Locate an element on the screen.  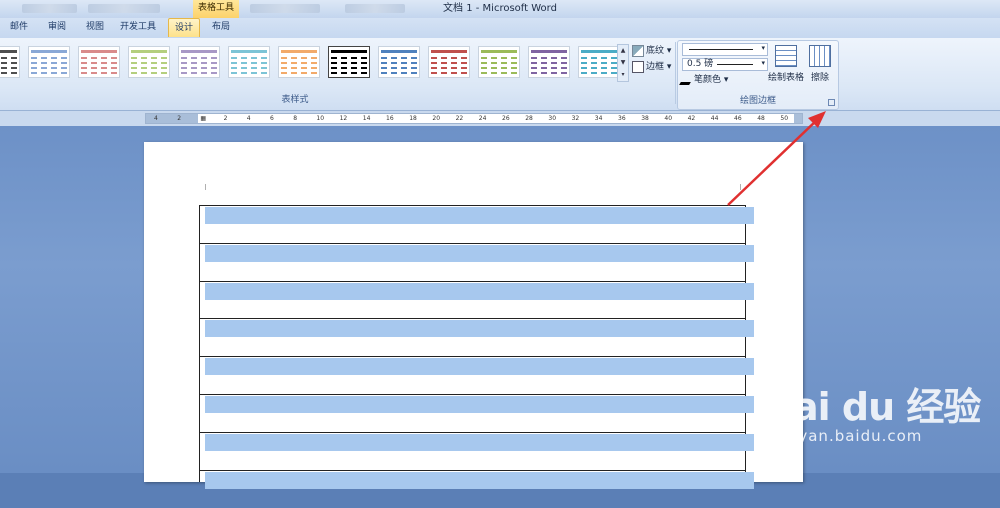
tab-mailings: 邮件 is located at coordinates (19, 27).